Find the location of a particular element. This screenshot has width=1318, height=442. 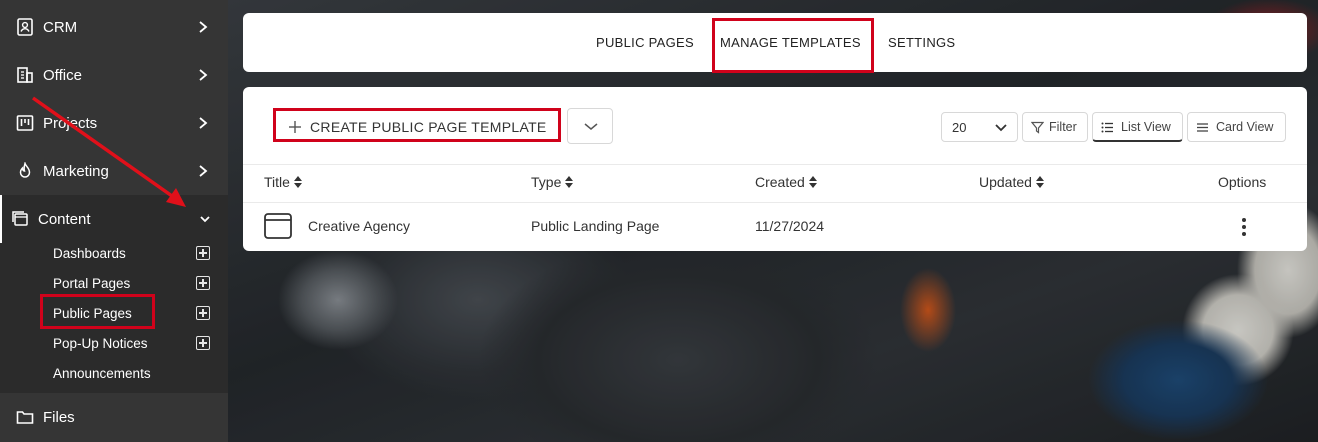

tabs-bar: PUBLIC PAGES MANAGE TEMPLATES SETTINGS is located at coordinates (775, 43).